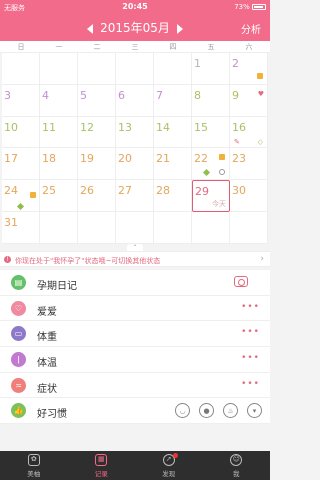  What do you see at coordinates (179, 28) in the screenshot?
I see `next-month-icon` at bounding box center [179, 28].